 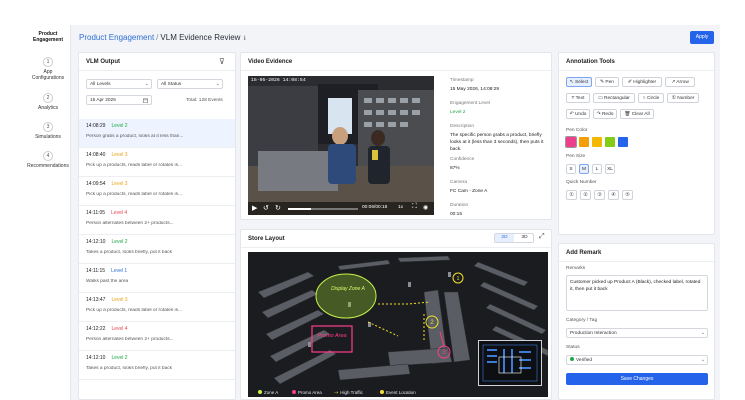 What do you see at coordinates (524, 238) in the screenshot?
I see `toggle-3d: 3D` at bounding box center [524, 238].